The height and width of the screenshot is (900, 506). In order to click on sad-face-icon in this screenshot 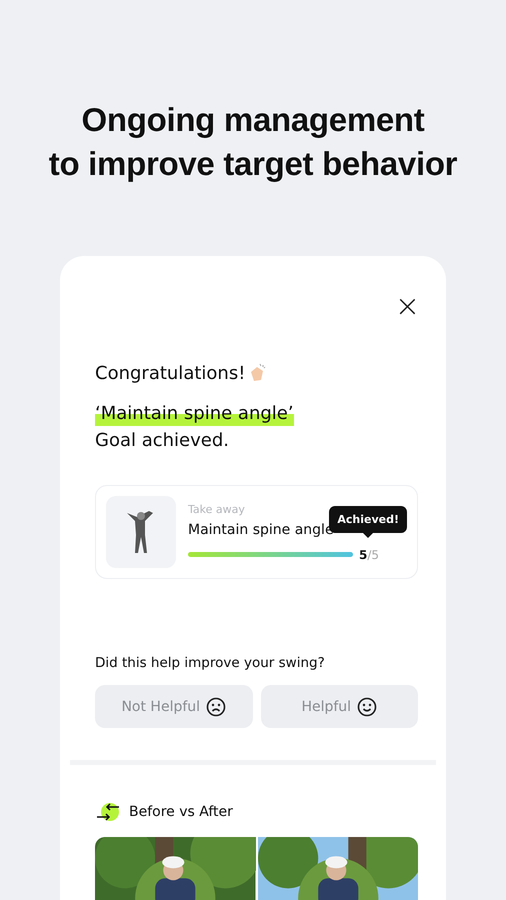, I will do `click(216, 706)`.